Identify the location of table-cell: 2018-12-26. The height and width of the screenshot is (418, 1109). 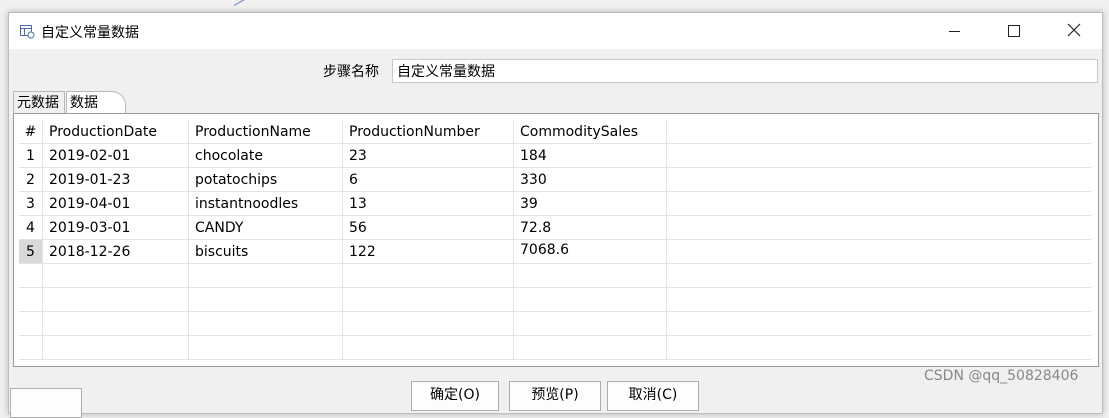
(116, 252).